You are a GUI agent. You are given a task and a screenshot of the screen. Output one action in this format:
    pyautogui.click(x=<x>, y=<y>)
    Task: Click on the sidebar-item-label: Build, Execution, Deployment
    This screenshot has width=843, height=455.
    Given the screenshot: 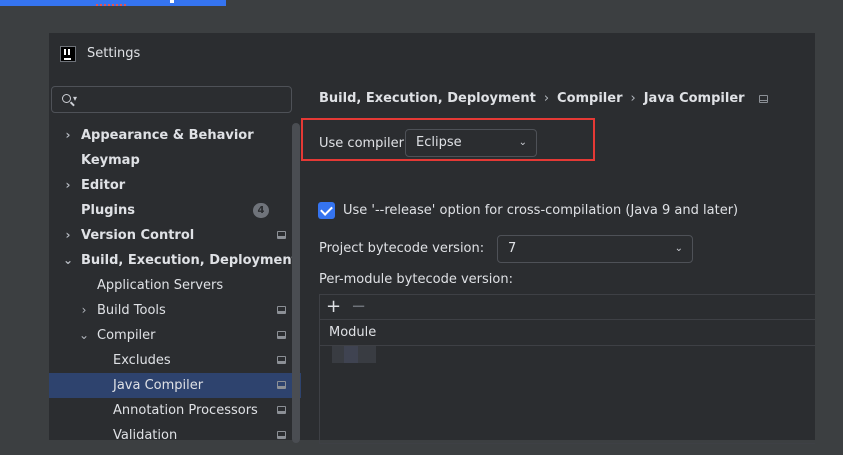 What is the action you would take?
    pyautogui.click(x=189, y=260)
    